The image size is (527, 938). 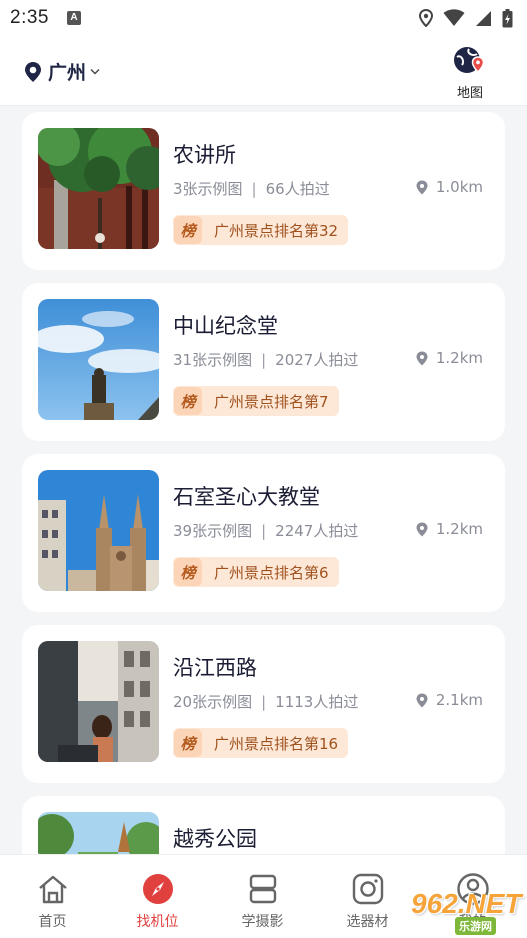 What do you see at coordinates (157, 889) in the screenshot?
I see `compass-icon` at bounding box center [157, 889].